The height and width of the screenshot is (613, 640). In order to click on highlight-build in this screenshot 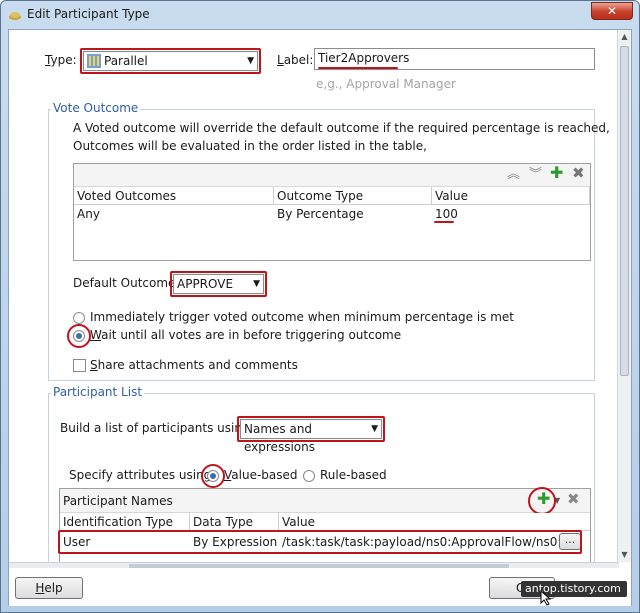, I will do `click(311, 429)`.